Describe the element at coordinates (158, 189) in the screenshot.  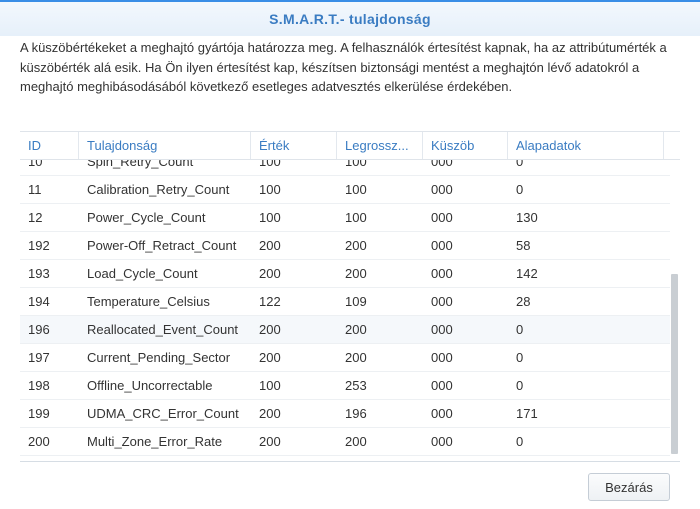
I see `cell-attribute: Calibration_Retry_Count` at that location.